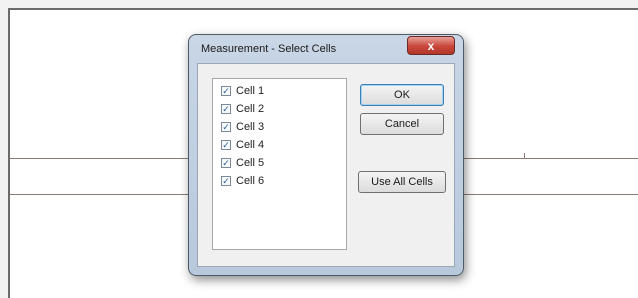 This screenshot has width=638, height=298. I want to click on cell-label: Cell 6, so click(250, 181).